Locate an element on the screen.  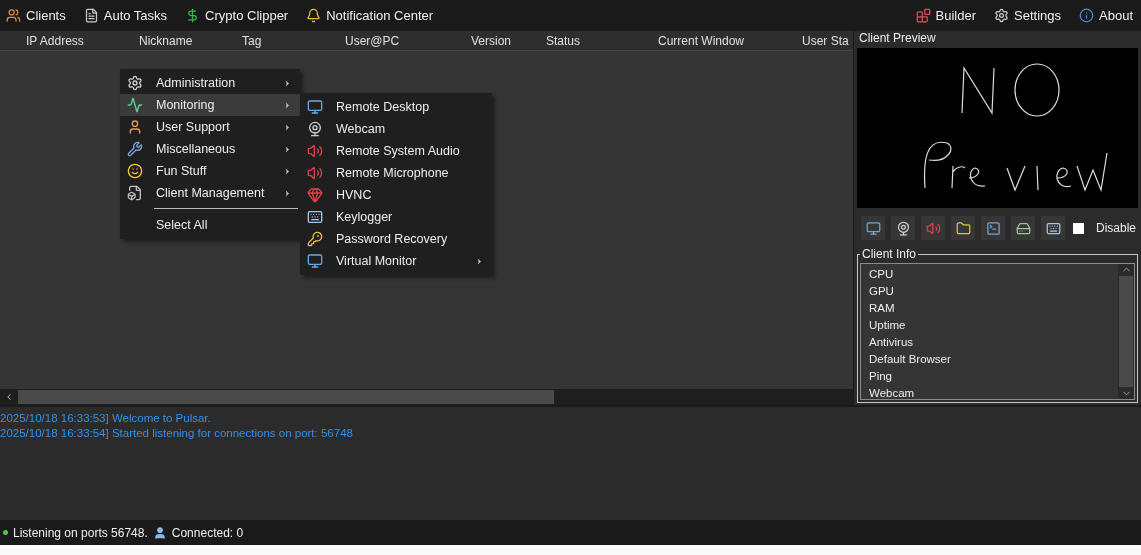
column-header: Version is located at coordinates (508, 40).